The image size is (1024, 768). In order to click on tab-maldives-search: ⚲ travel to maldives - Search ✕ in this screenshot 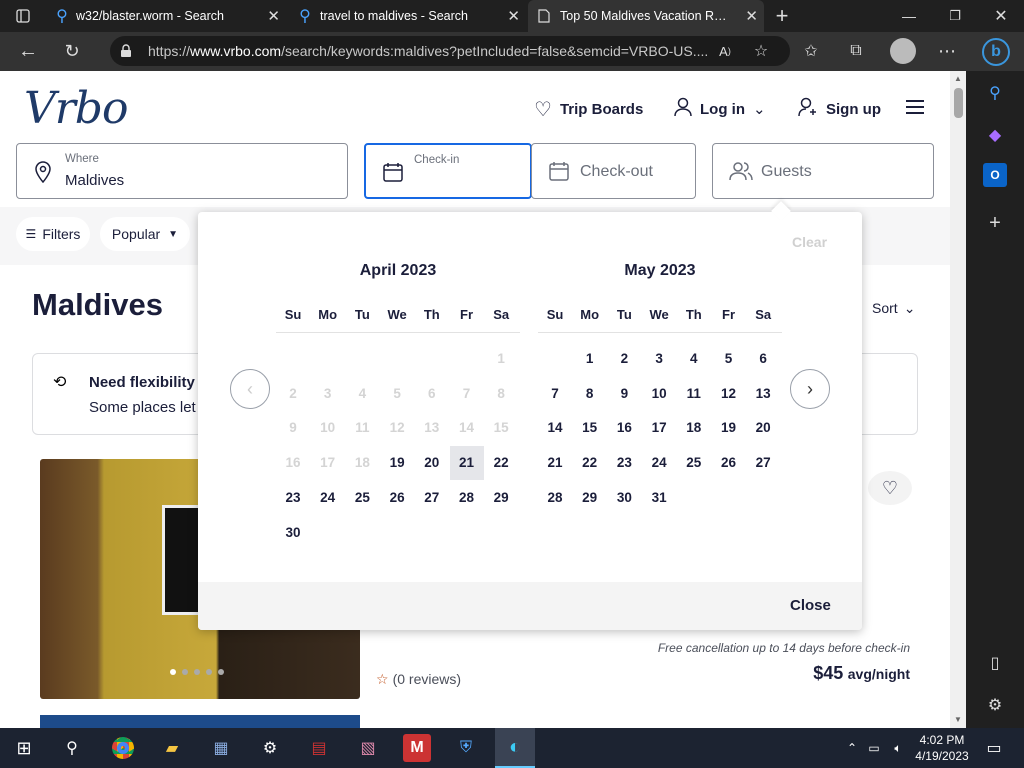, I will do `click(408, 16)`.